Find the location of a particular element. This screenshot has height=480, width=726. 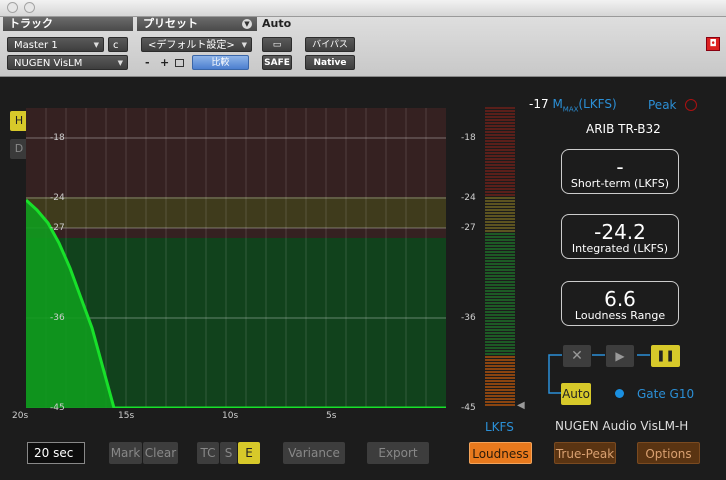

mmax-value: -17 is located at coordinates (539, 104).